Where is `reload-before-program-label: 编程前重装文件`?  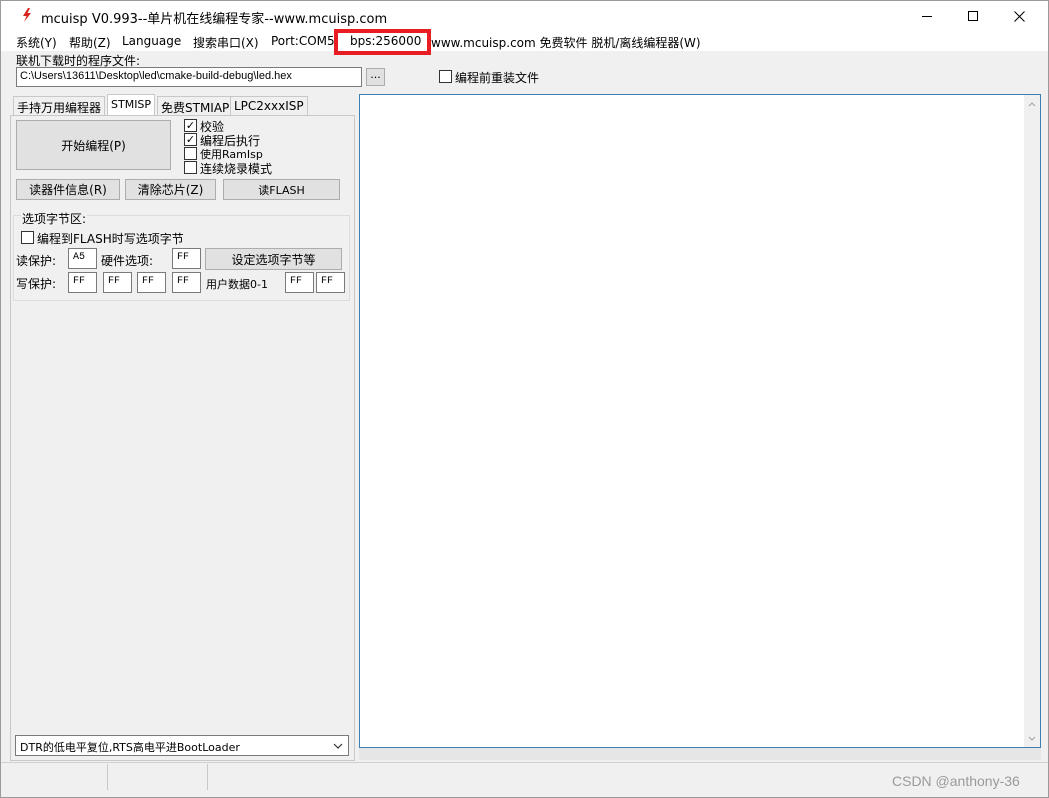
reload-before-program-label: 编程前重装文件 is located at coordinates (497, 78).